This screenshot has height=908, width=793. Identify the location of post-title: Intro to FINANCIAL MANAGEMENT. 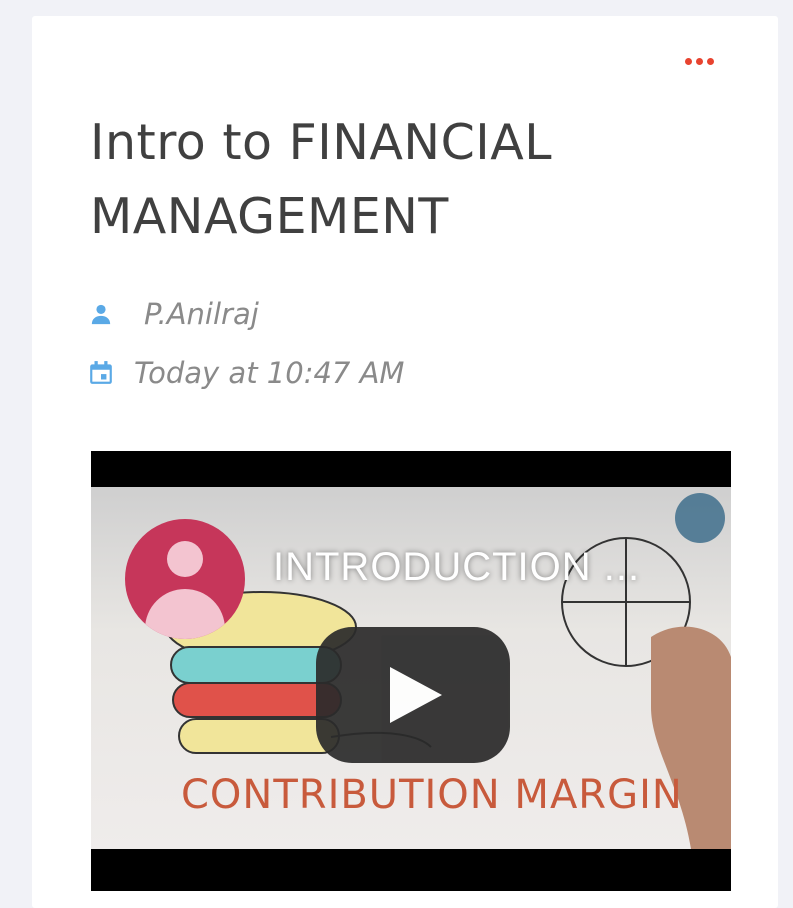
(321, 179).